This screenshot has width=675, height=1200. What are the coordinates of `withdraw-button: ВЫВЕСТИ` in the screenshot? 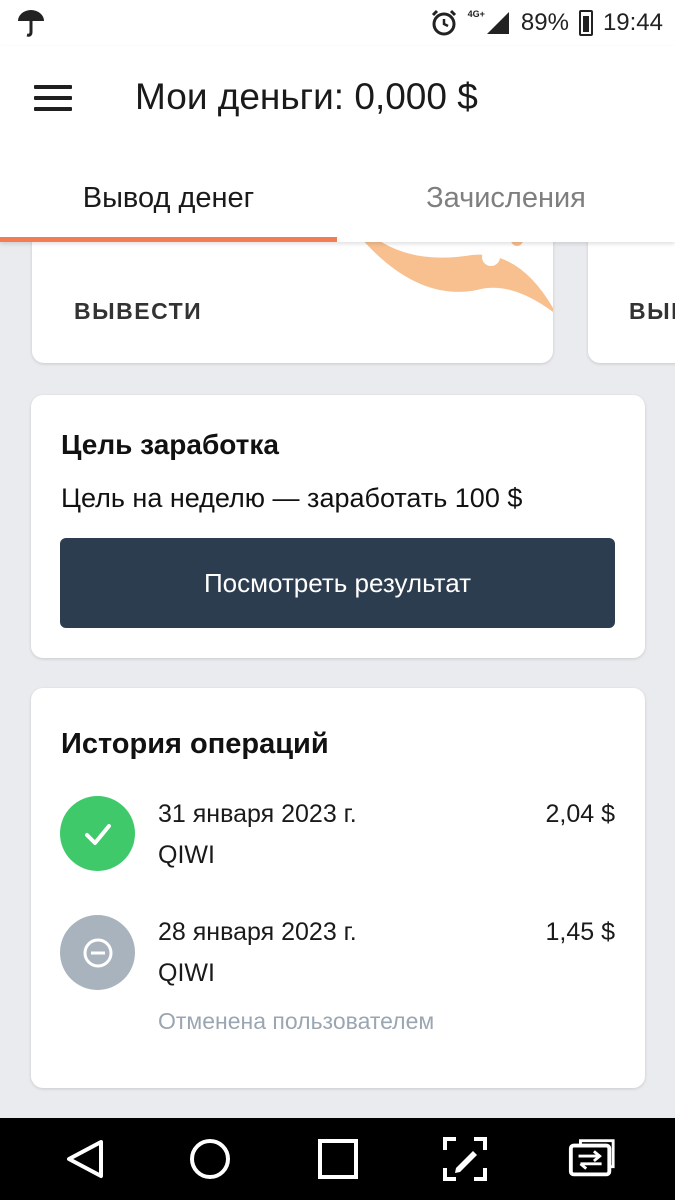 It's located at (138, 311).